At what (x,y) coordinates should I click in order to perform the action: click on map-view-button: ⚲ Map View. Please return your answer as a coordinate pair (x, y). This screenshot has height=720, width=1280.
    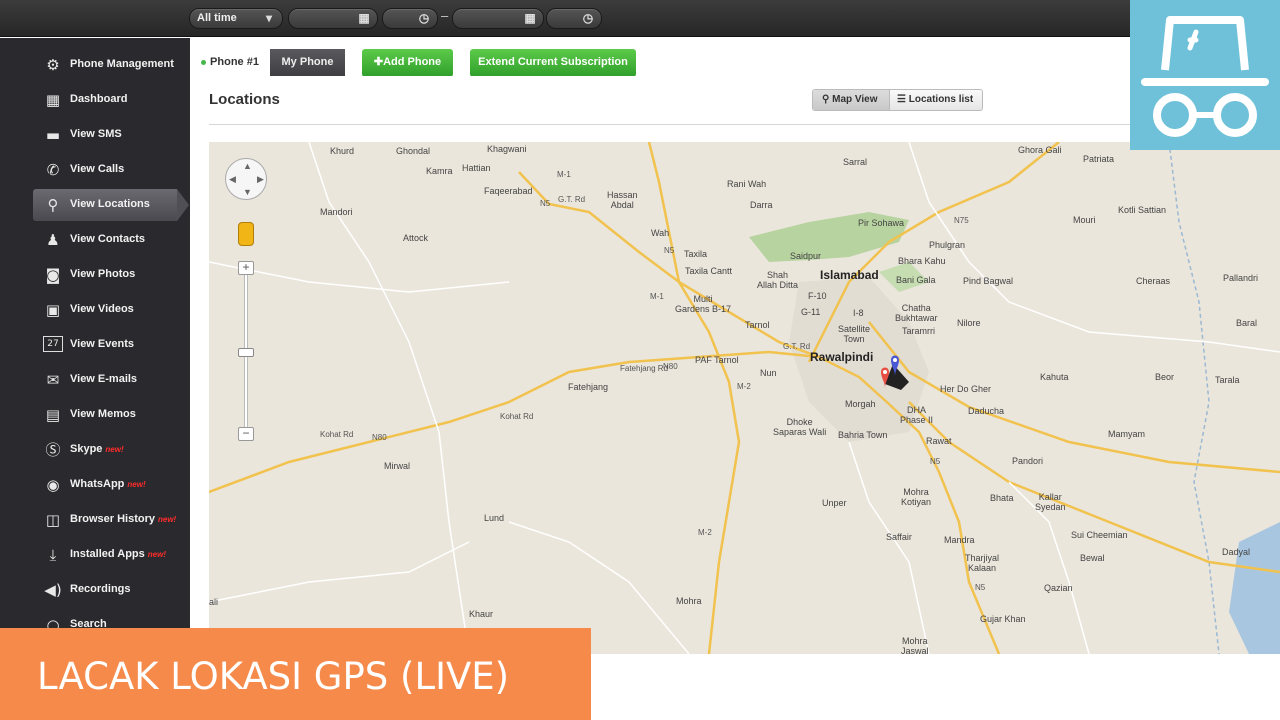
    Looking at the image, I should click on (851, 100).